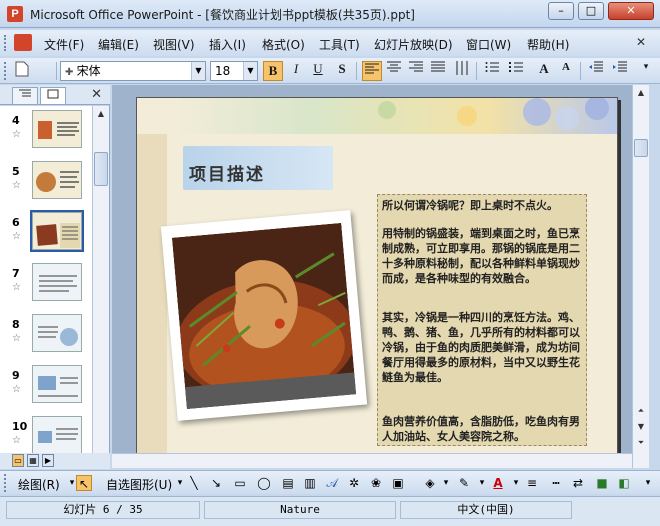  Describe the element at coordinates (15, 14) in the screenshot. I see `powerpoint-app-icon: P` at that location.